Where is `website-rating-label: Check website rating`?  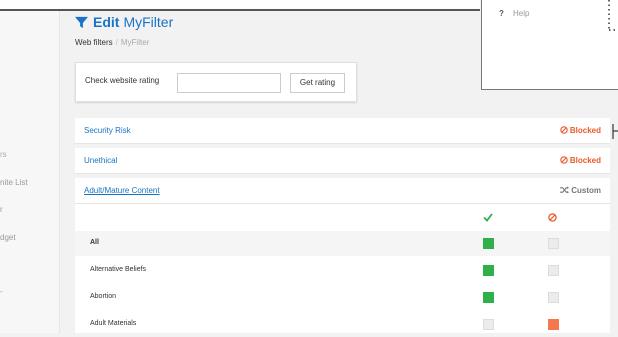 website-rating-label: Check website rating is located at coordinates (122, 80).